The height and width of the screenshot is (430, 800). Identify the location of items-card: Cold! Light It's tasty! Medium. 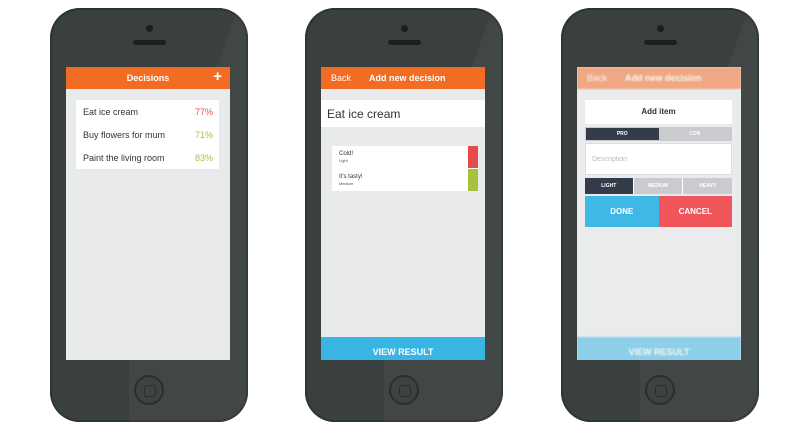
(405, 168).